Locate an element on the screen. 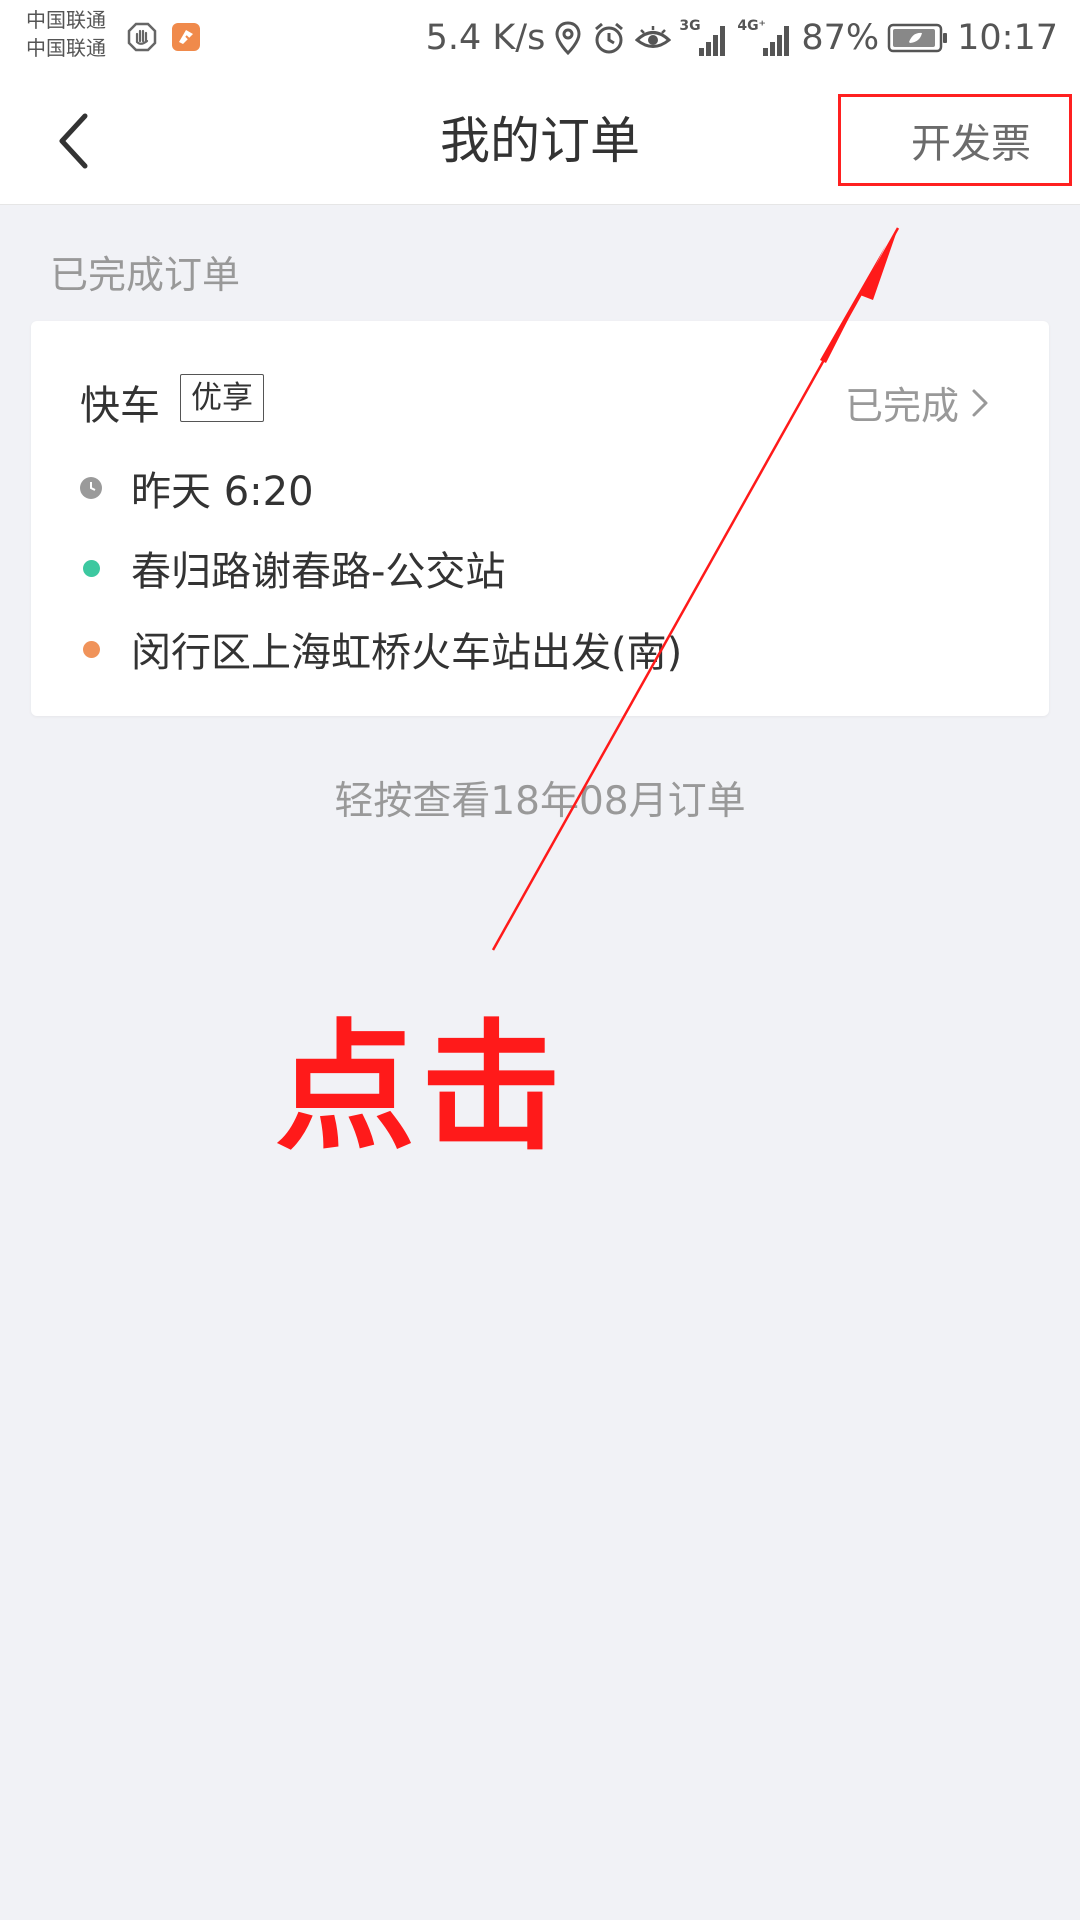 This screenshot has height=1920, width=1080. chevron-right-icon is located at coordinates (980, 402).